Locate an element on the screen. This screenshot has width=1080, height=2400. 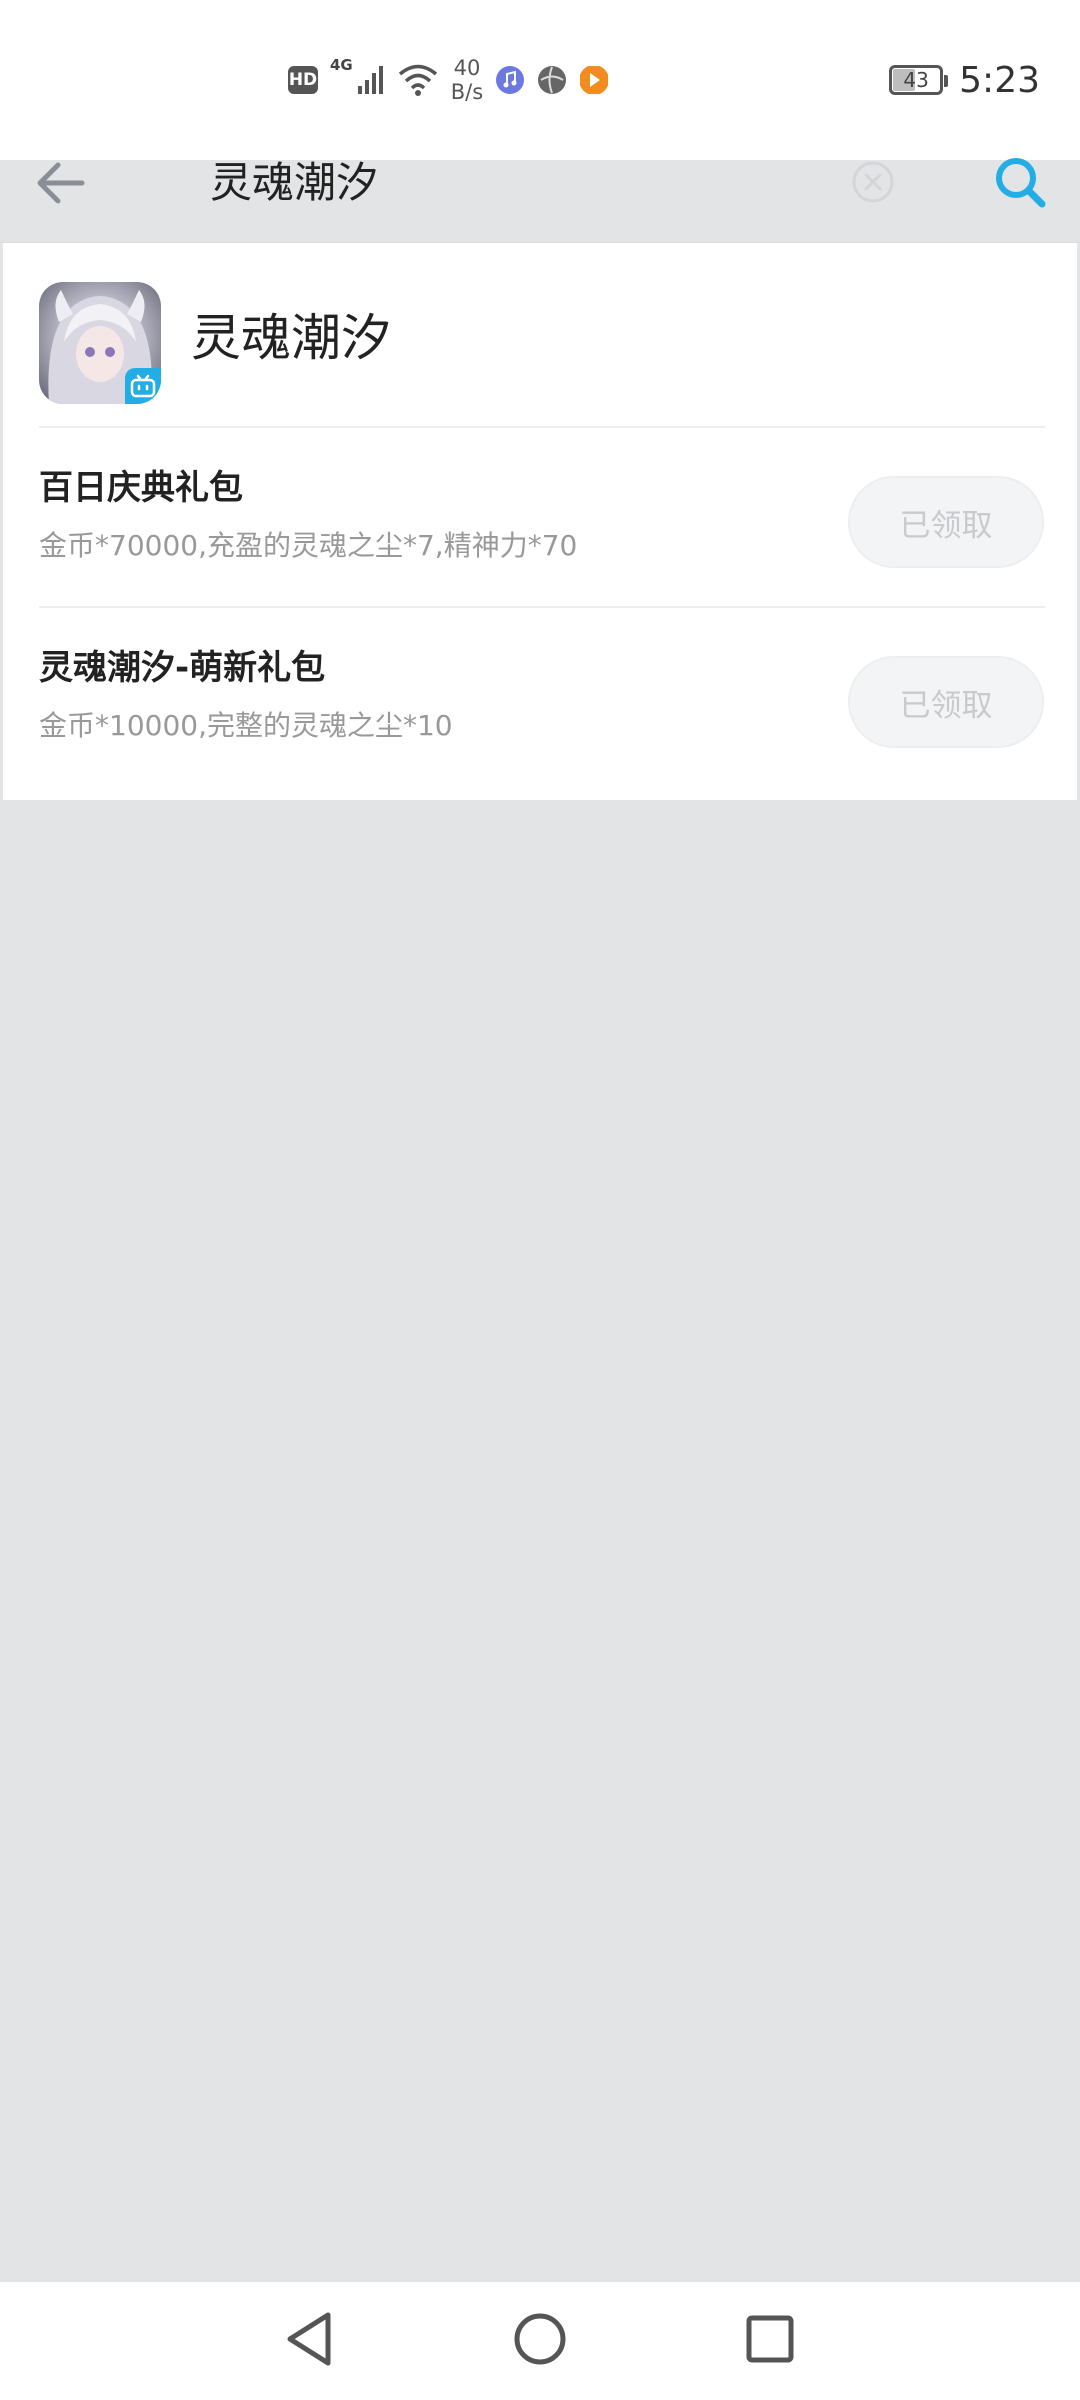
search-icon is located at coordinates (1021, 183).